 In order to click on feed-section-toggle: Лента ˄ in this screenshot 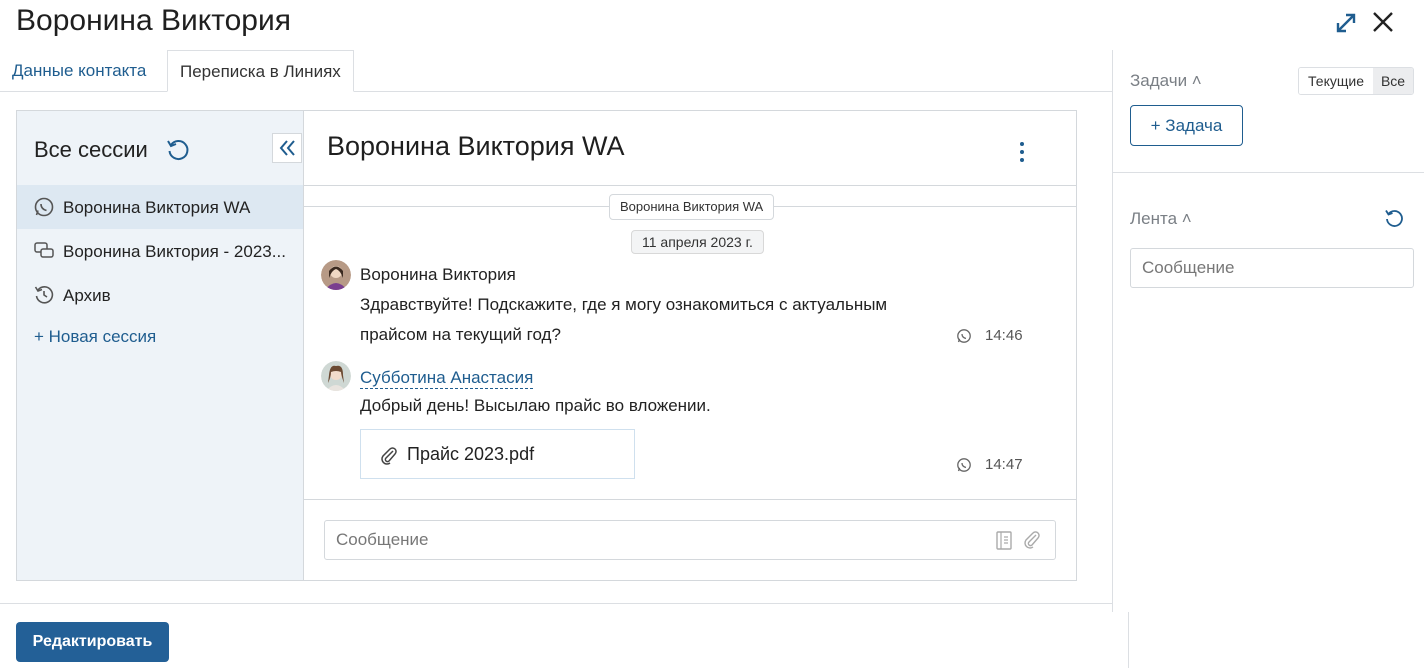, I will do `click(1161, 219)`.